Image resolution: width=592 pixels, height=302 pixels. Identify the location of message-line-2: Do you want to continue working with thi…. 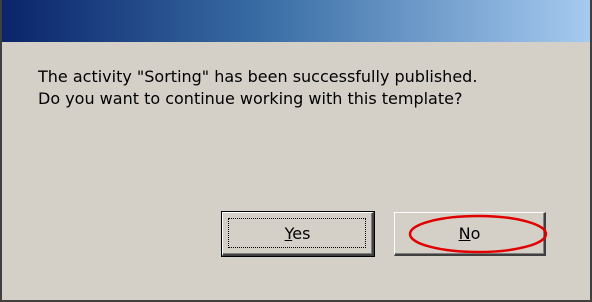
(250, 98).